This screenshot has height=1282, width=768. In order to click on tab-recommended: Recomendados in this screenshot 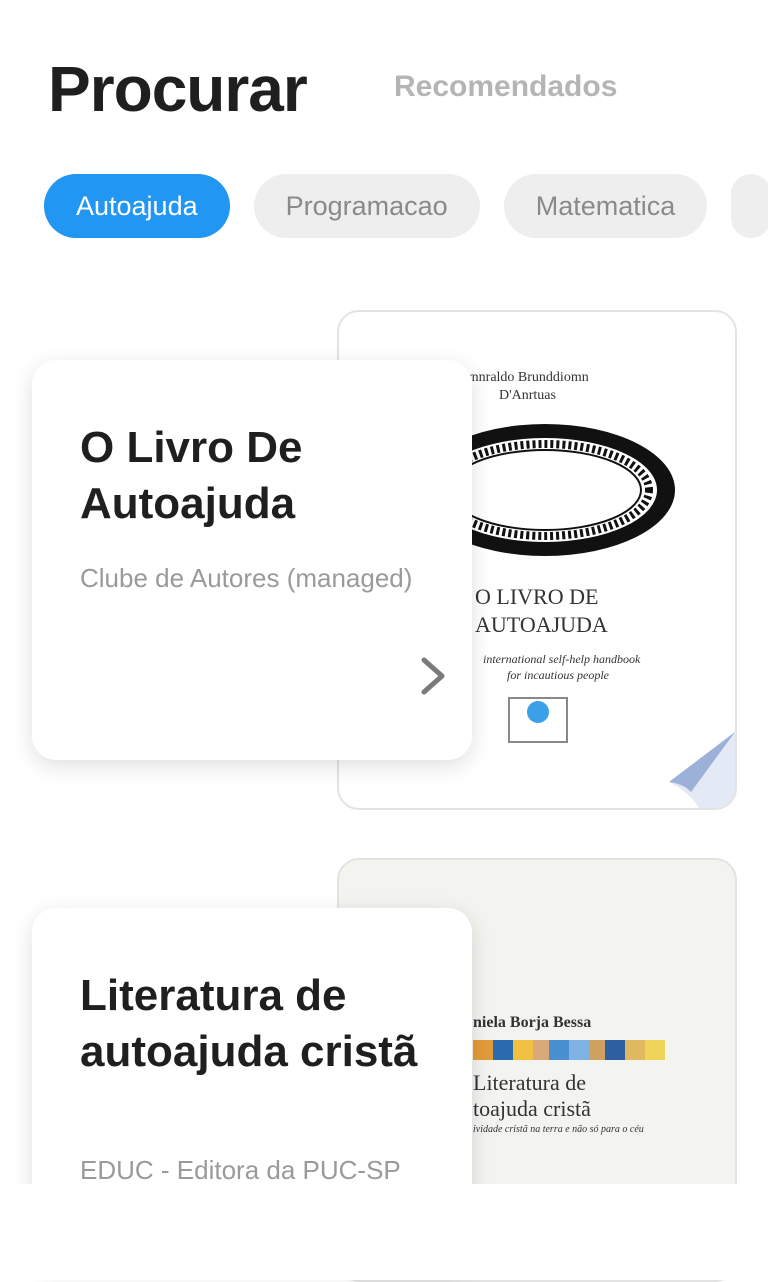, I will do `click(505, 87)`.